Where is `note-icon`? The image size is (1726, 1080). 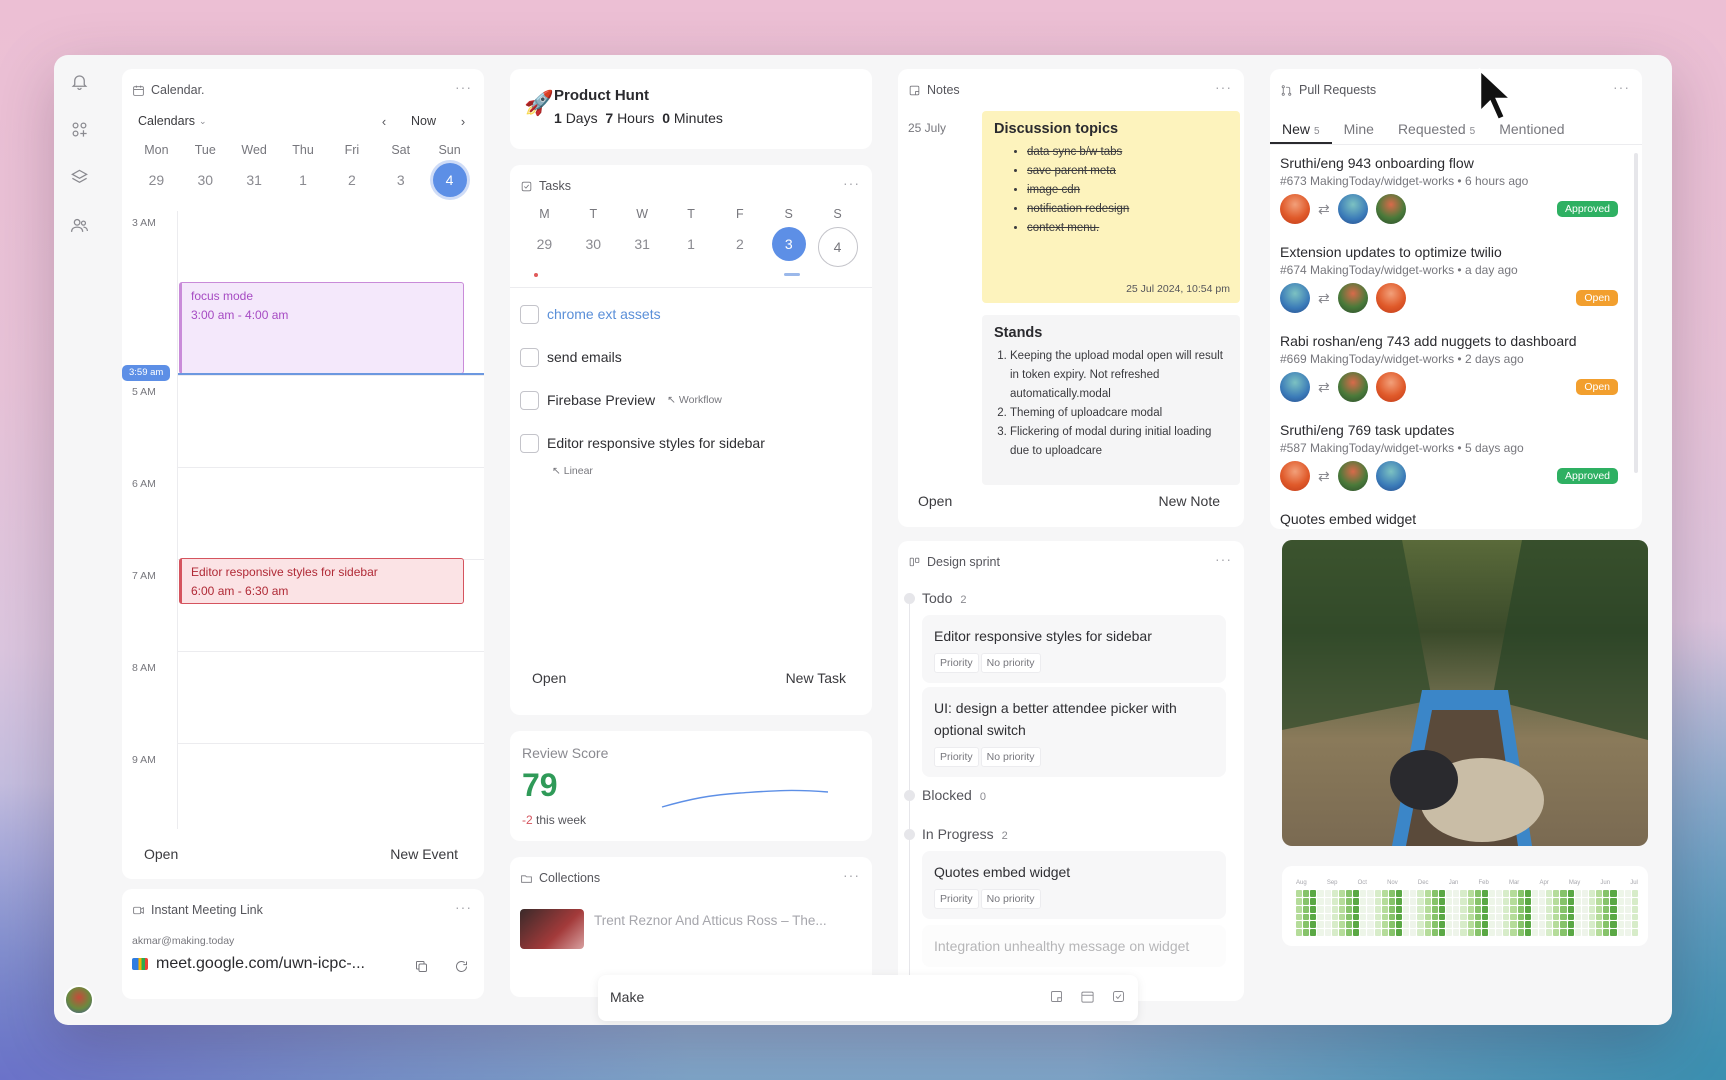 note-icon is located at coordinates (1056, 999).